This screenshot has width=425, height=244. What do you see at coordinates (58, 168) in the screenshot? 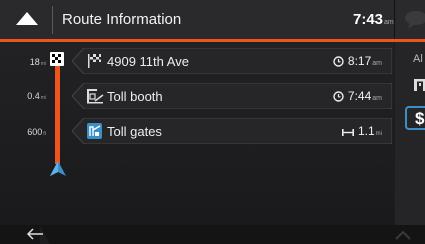
I see `current-position-arrow-icon` at bounding box center [58, 168].